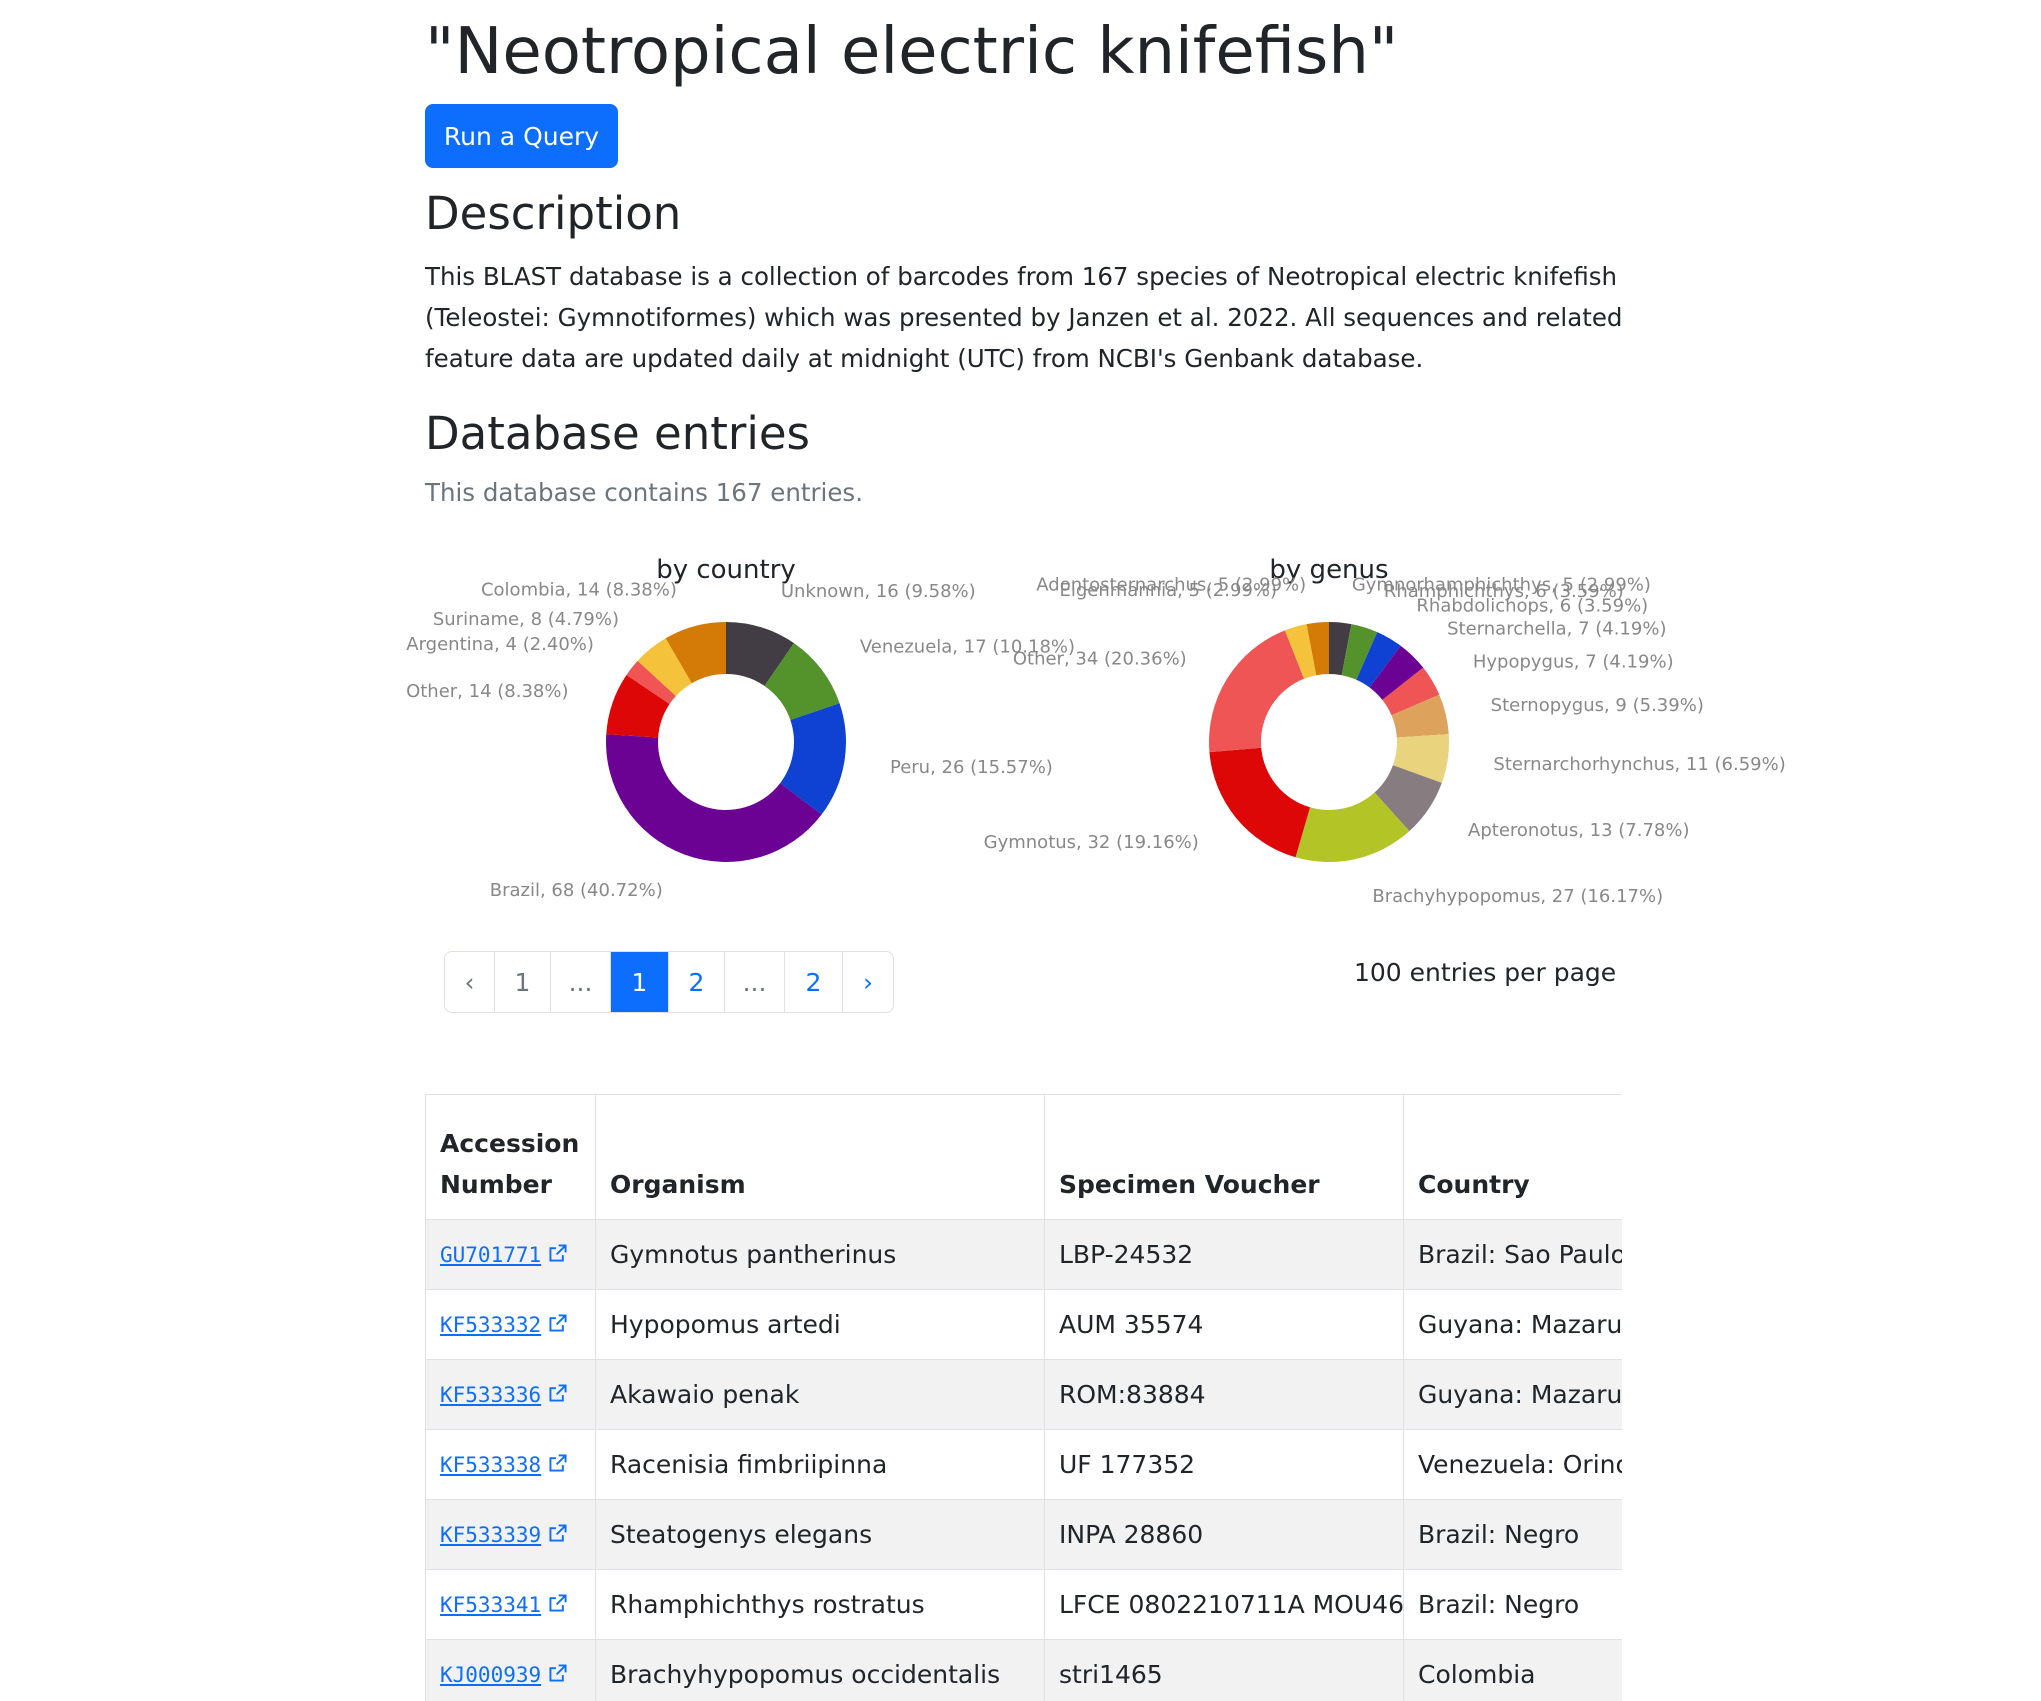 The image size is (2041, 1701). I want to click on column-header-accession: Accession Number, so click(510, 1157).